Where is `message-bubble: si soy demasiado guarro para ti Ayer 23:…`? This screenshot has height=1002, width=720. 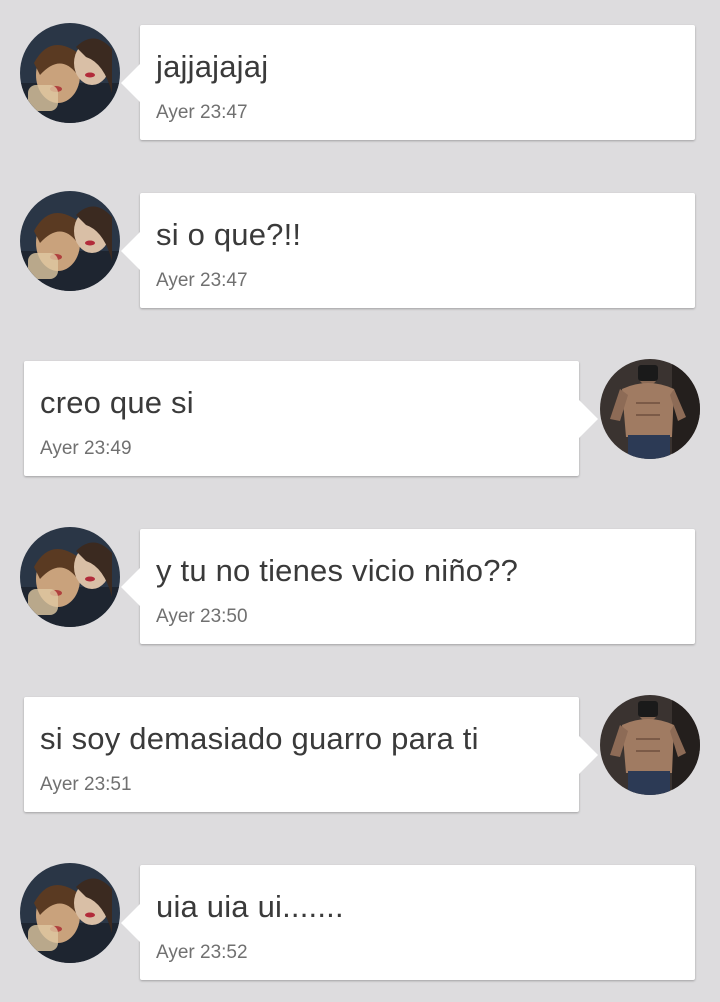 message-bubble: si soy demasiado guarro para ti Ayer 23:… is located at coordinates (311, 754).